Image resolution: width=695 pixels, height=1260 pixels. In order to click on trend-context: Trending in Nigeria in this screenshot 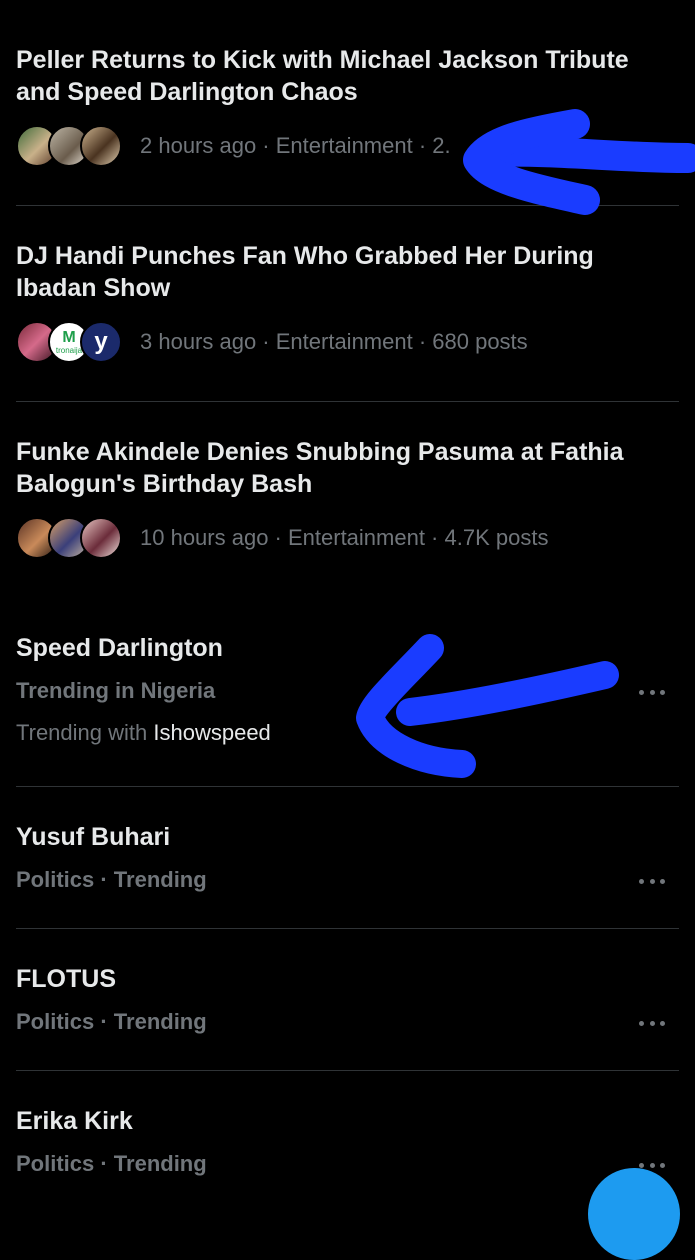, I will do `click(116, 690)`.